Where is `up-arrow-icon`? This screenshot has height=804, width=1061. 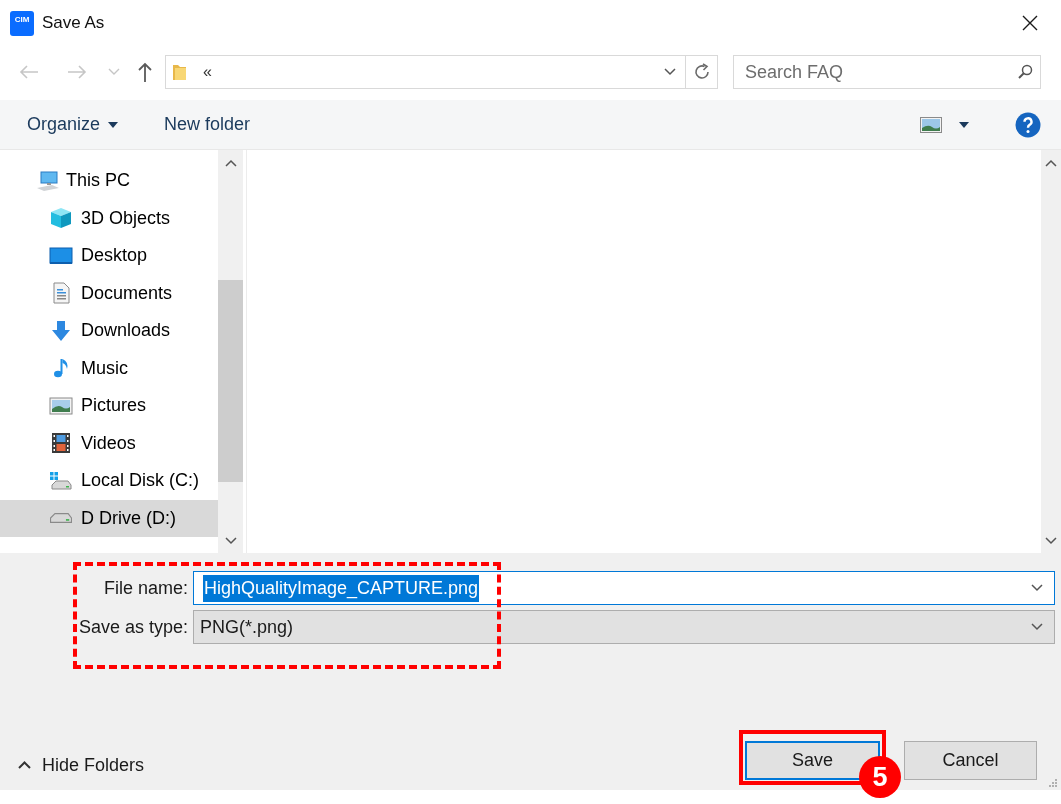 up-arrow-icon is located at coordinates (145, 72).